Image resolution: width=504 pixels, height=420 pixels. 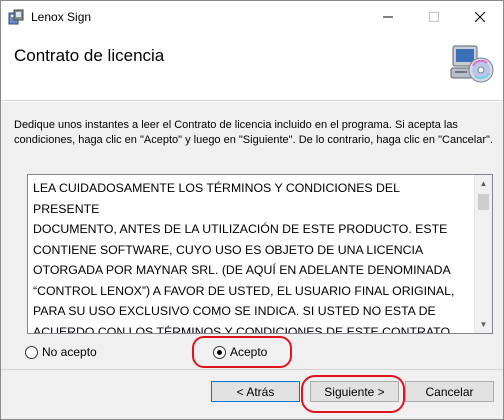 I want to click on minimize-button, so click(x=388, y=16).